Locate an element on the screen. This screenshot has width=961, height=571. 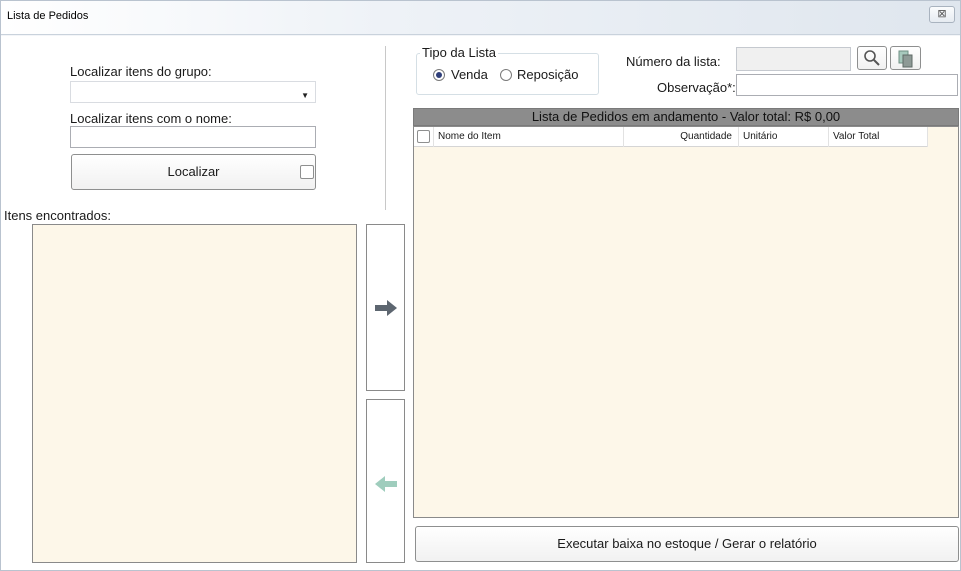
radio-reposicao-label: Reposição is located at coordinates (548, 74).